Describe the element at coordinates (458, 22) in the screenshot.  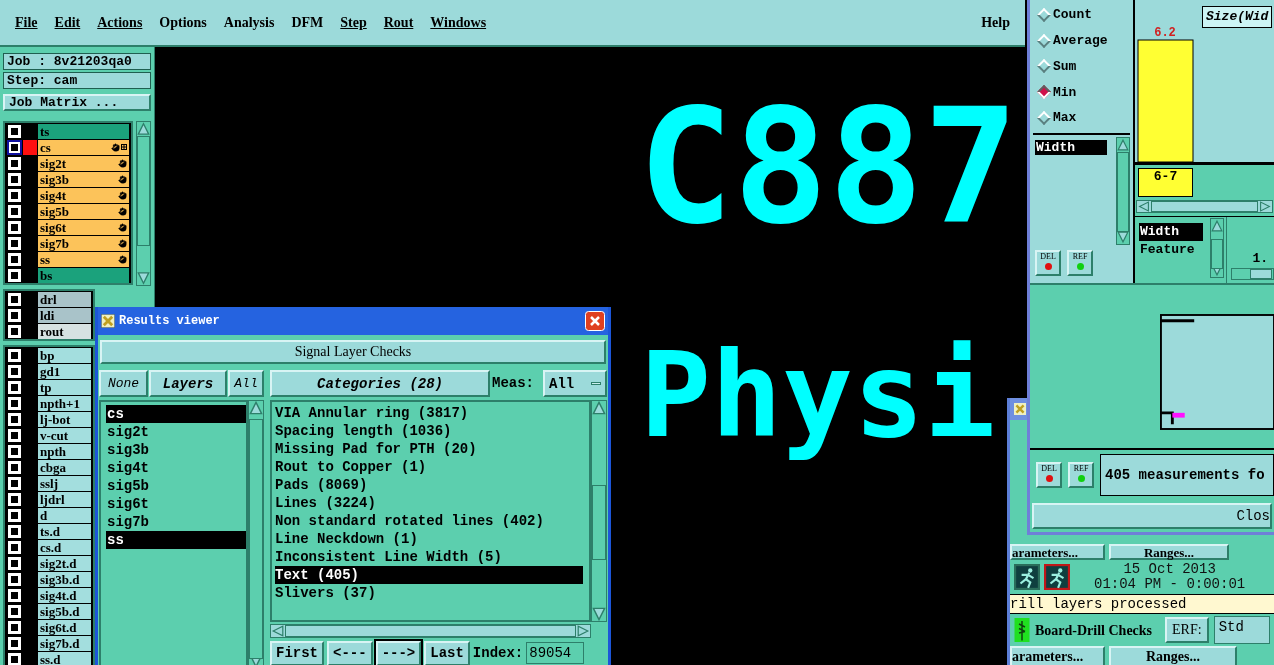
I see `menu-item: Windows` at that location.